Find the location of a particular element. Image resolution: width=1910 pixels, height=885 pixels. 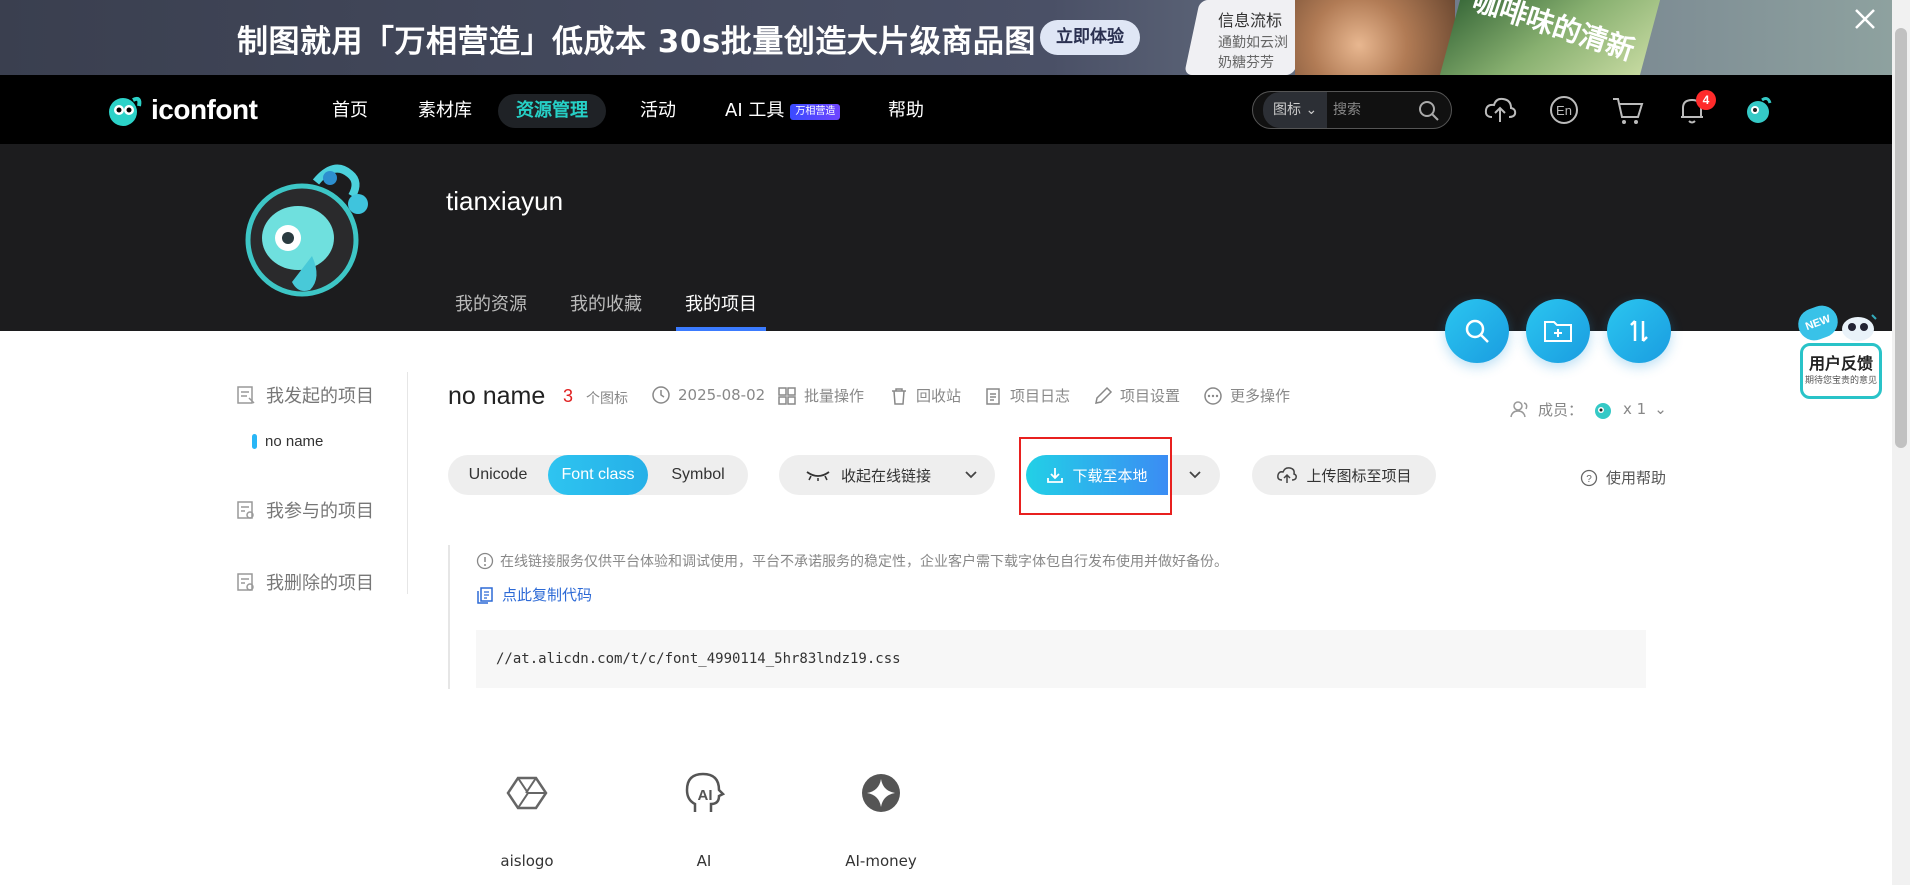

iconfont-logo: iconfont is located at coordinates (181, 110).